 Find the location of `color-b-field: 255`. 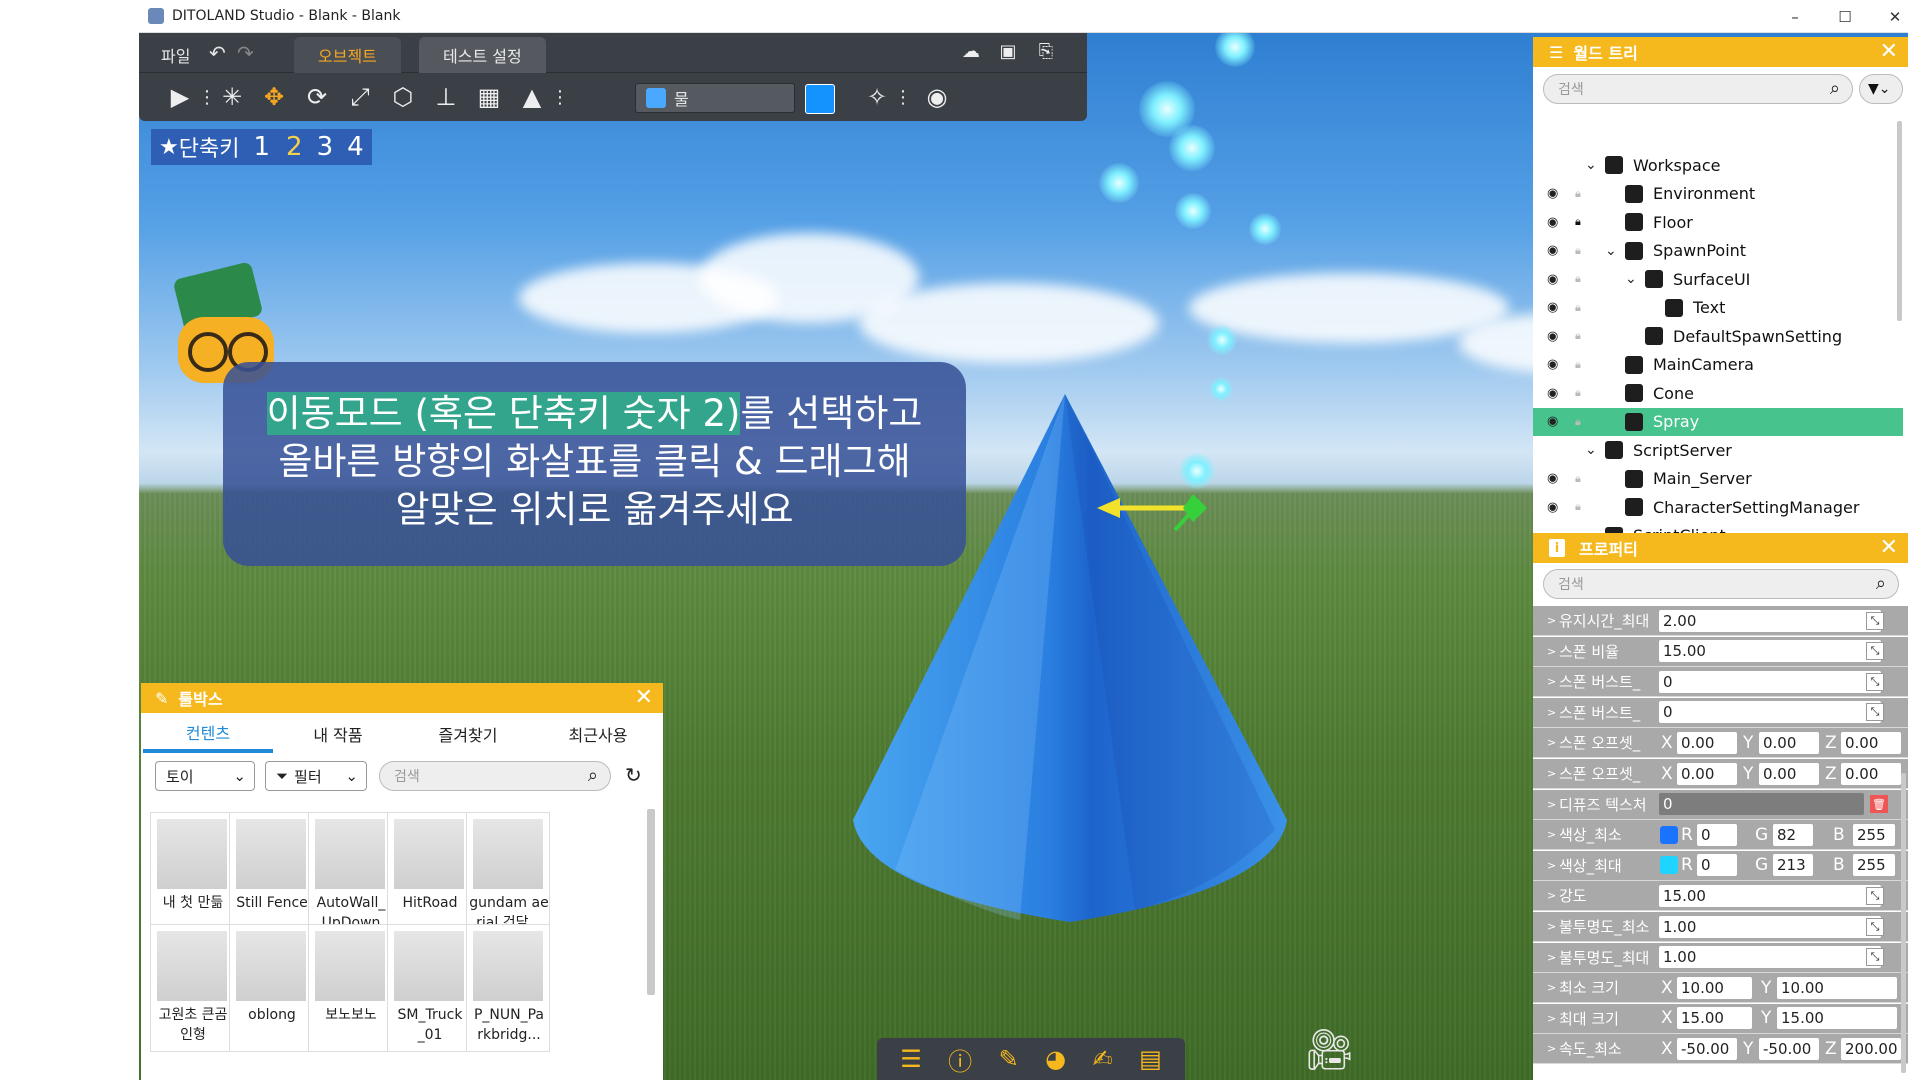

color-b-field: 255 is located at coordinates (1874, 865).